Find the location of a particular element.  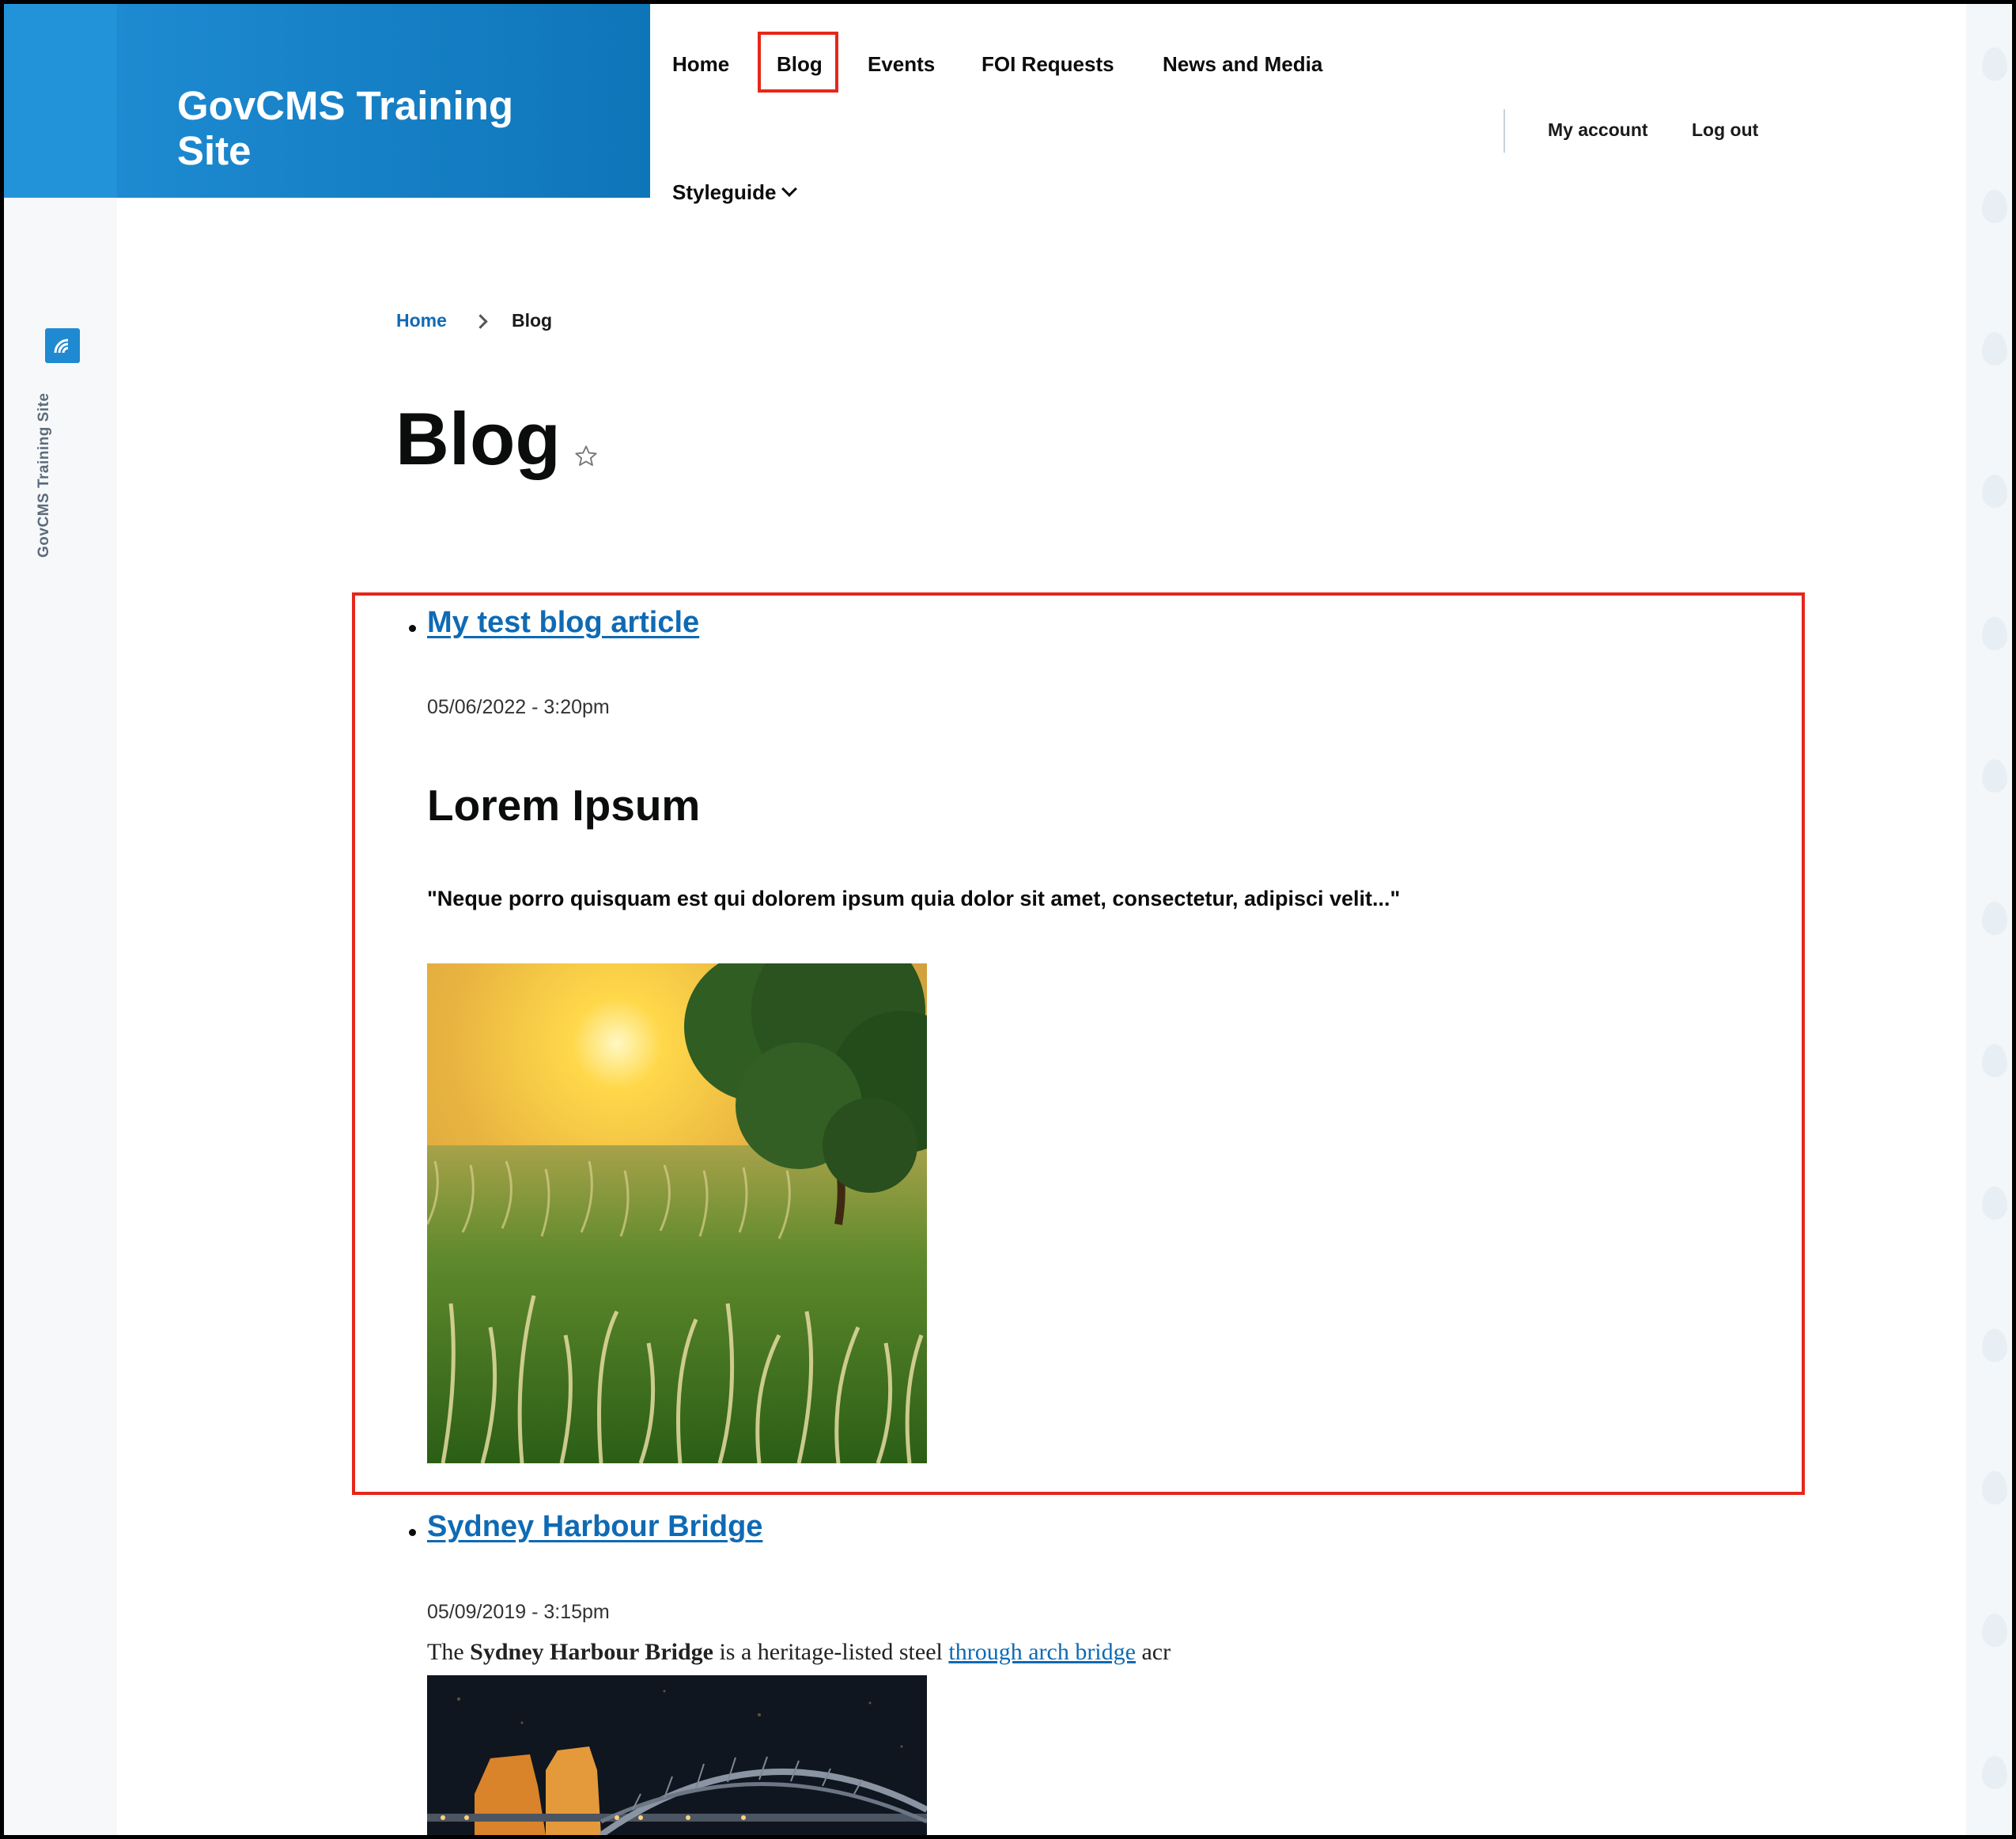

article-title-link: Sydney Harbour Bridge is located at coordinates (594, 1527).